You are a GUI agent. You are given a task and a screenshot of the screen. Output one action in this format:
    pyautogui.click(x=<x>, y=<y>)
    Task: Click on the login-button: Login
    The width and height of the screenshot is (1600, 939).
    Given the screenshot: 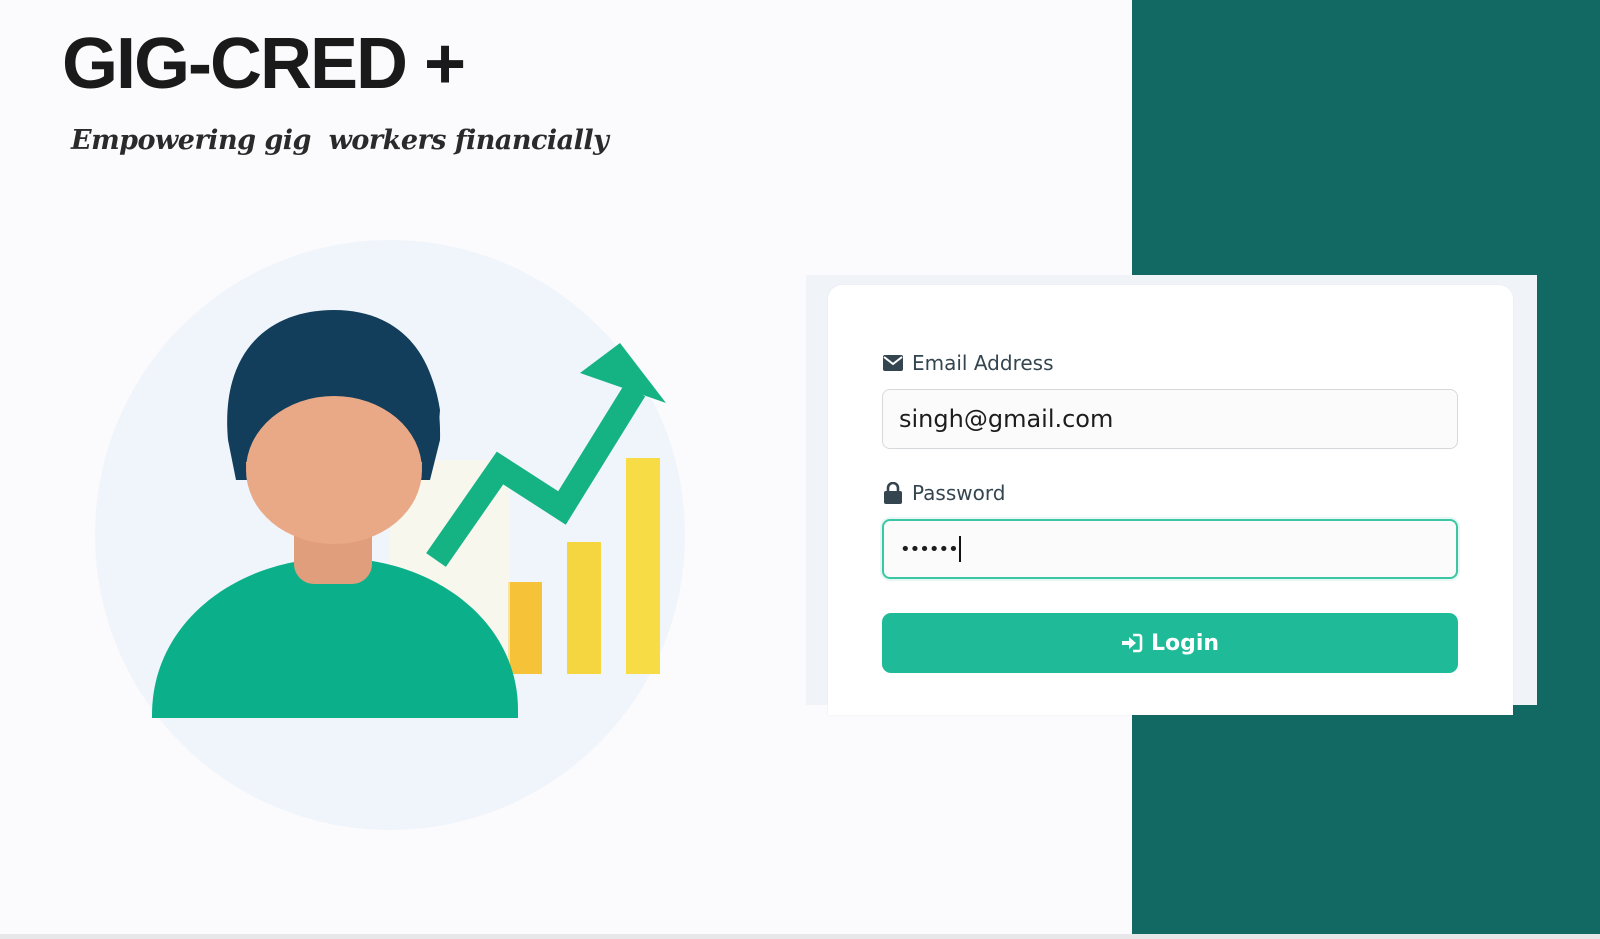 What is the action you would take?
    pyautogui.click(x=1170, y=643)
    